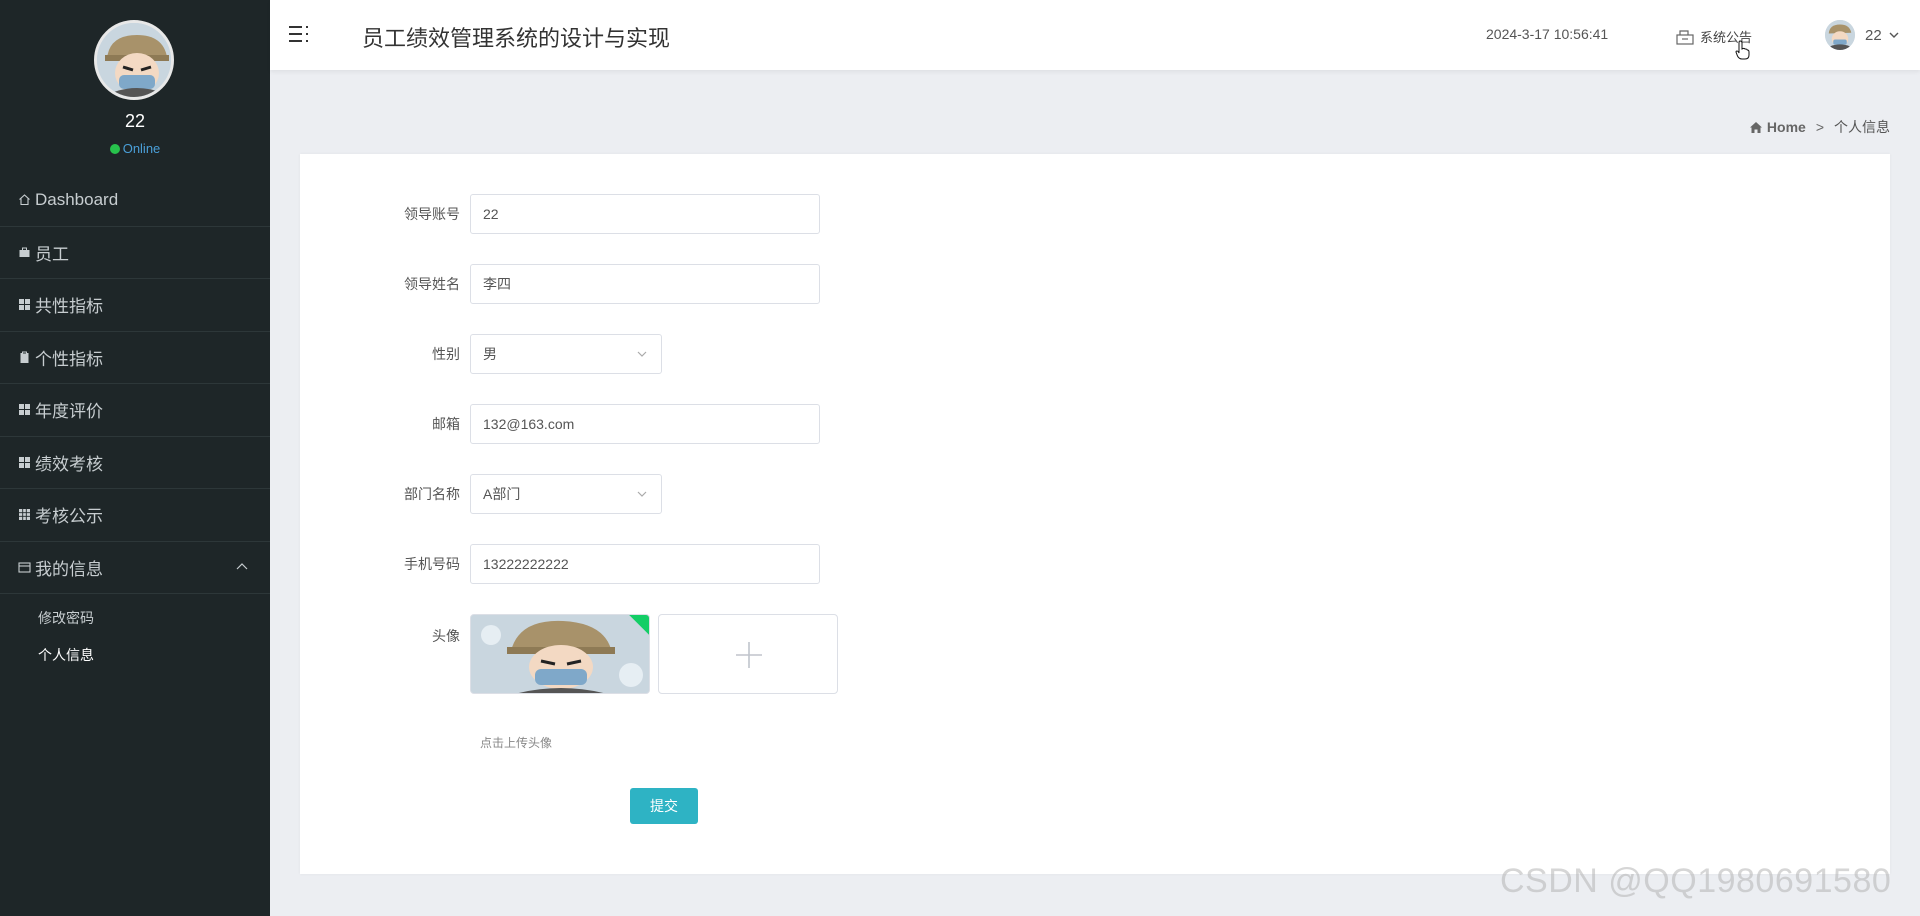  I want to click on submit-button: 提交, so click(664, 806).